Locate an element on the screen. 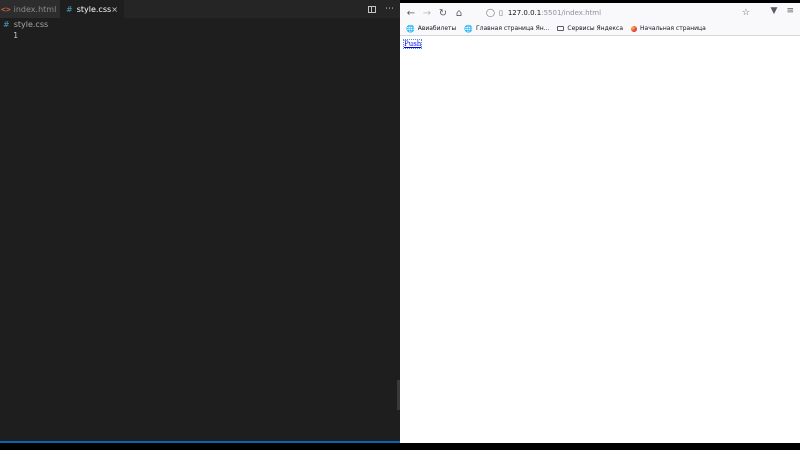 The width and height of the screenshot is (800, 450). back-arrow-icon: ← is located at coordinates (411, 13).